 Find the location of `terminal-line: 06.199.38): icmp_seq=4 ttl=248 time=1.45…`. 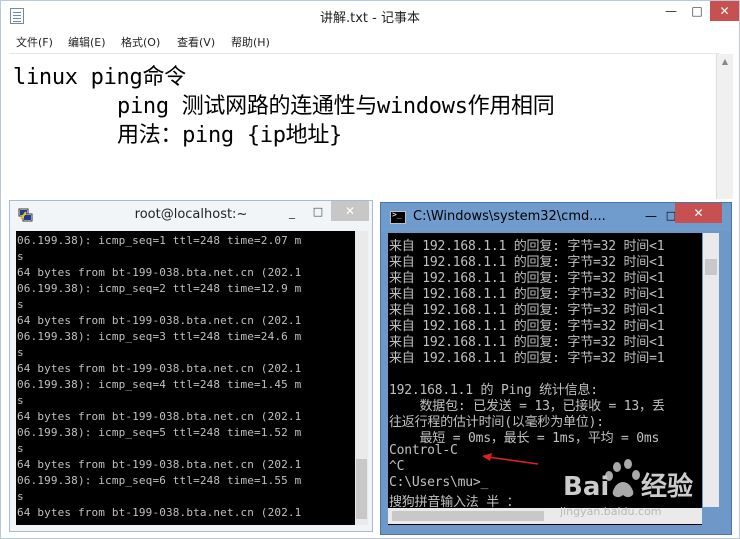

terminal-line: 06.199.38): icmp_seq=4 ttl=248 time=1.45… is located at coordinates (159, 384).